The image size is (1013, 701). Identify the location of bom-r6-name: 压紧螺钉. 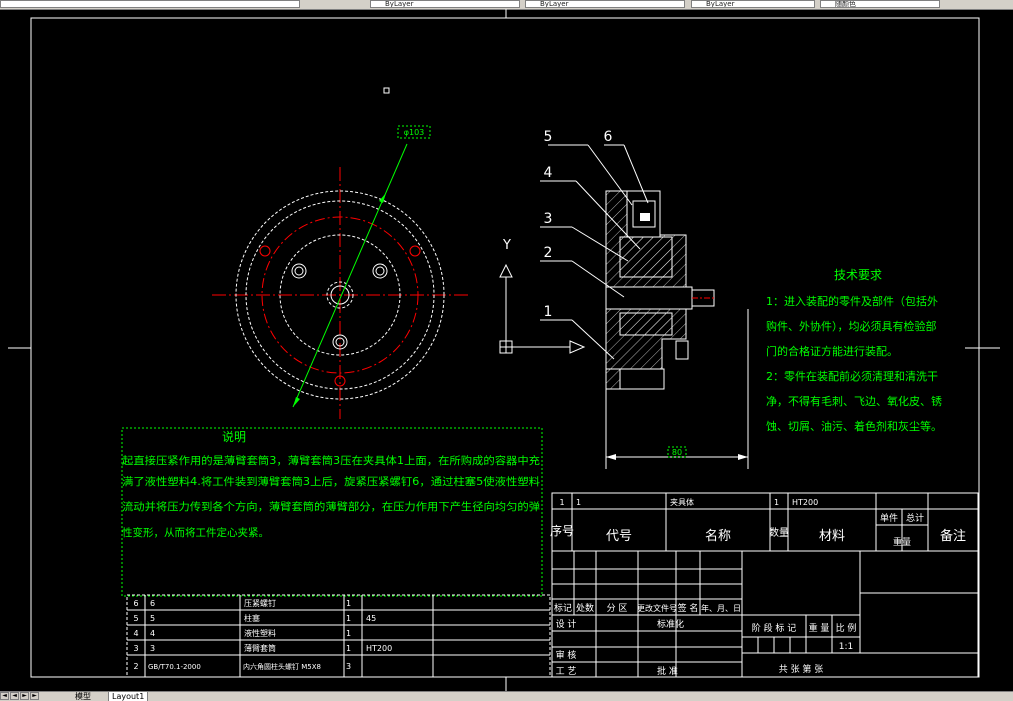
(260, 603).